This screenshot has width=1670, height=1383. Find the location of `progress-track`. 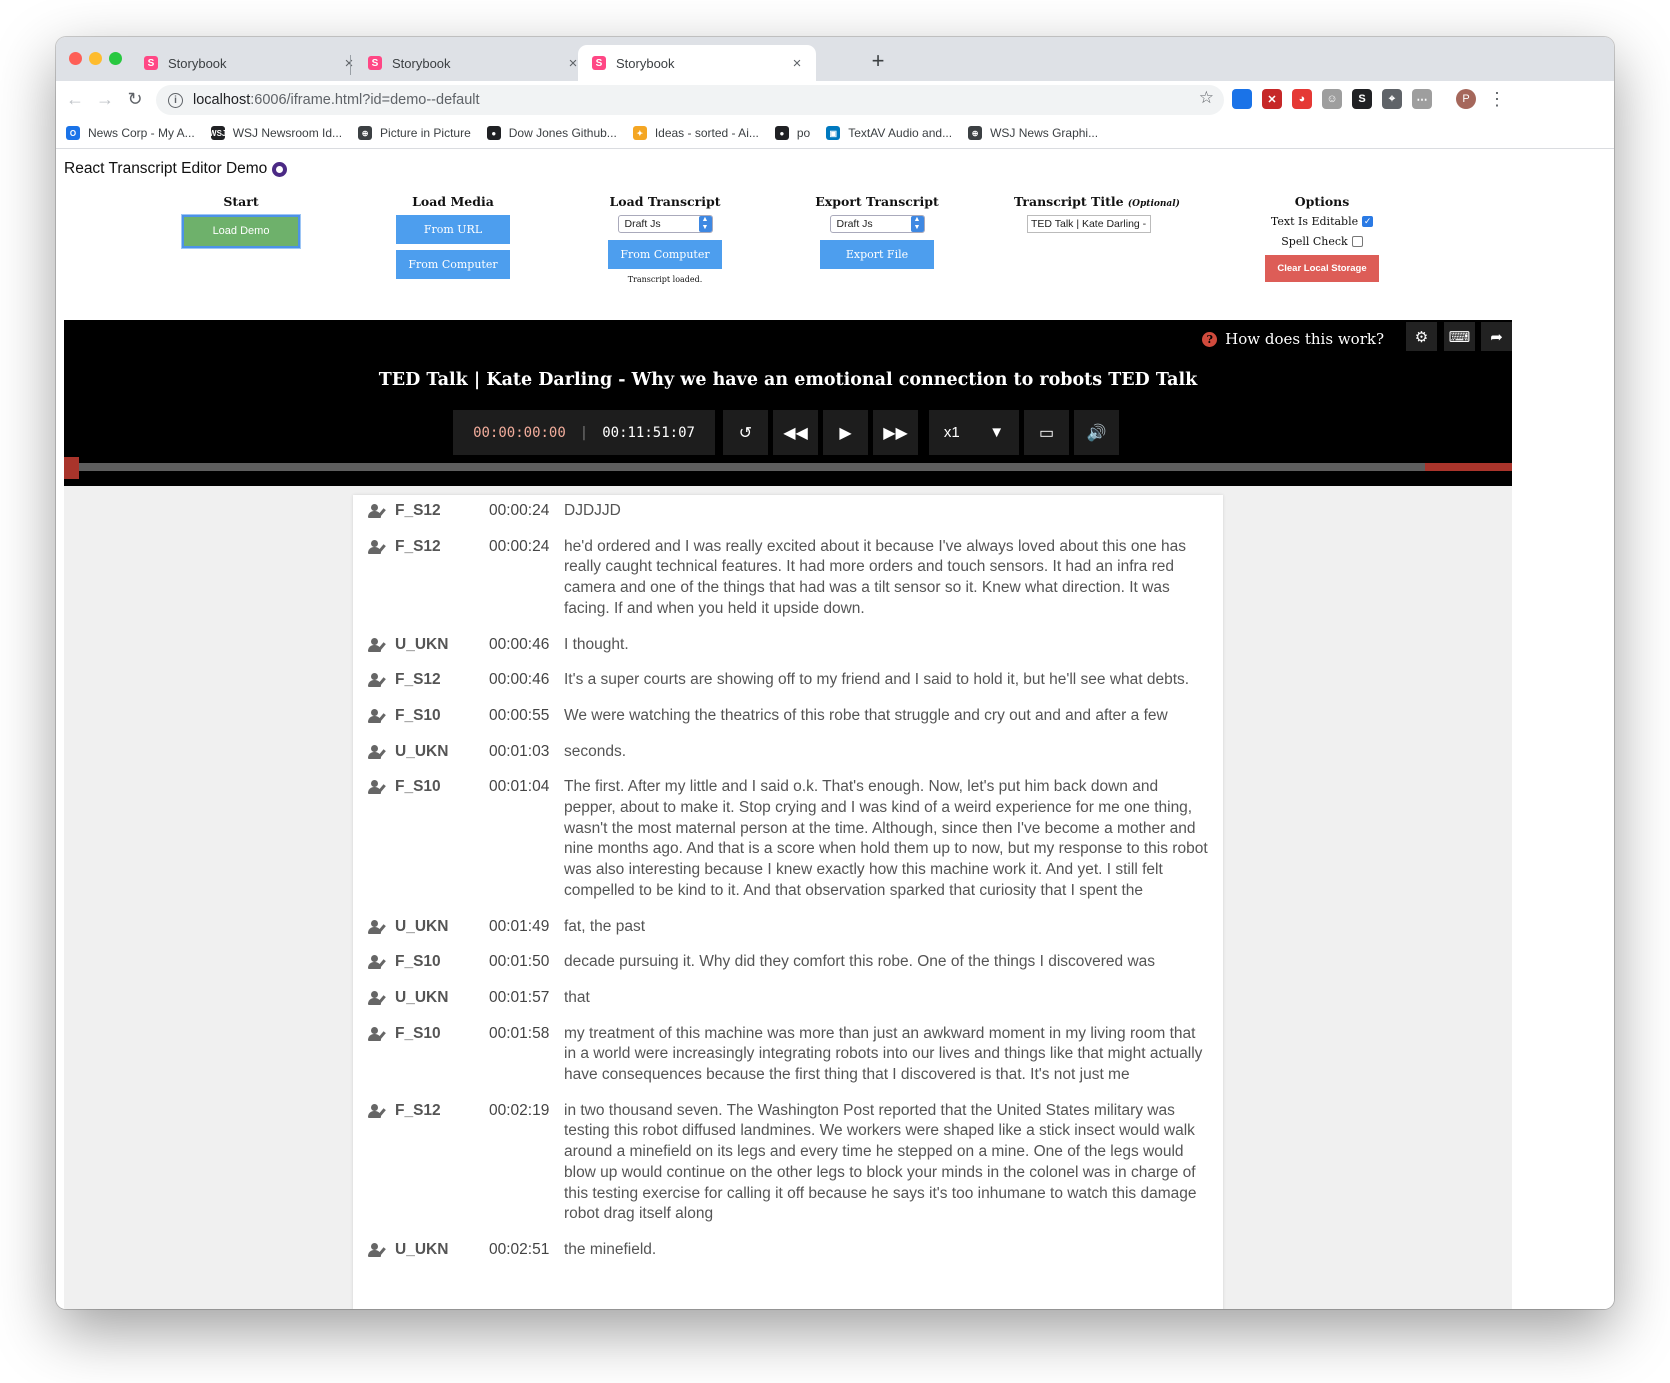

progress-track is located at coordinates (795, 467).